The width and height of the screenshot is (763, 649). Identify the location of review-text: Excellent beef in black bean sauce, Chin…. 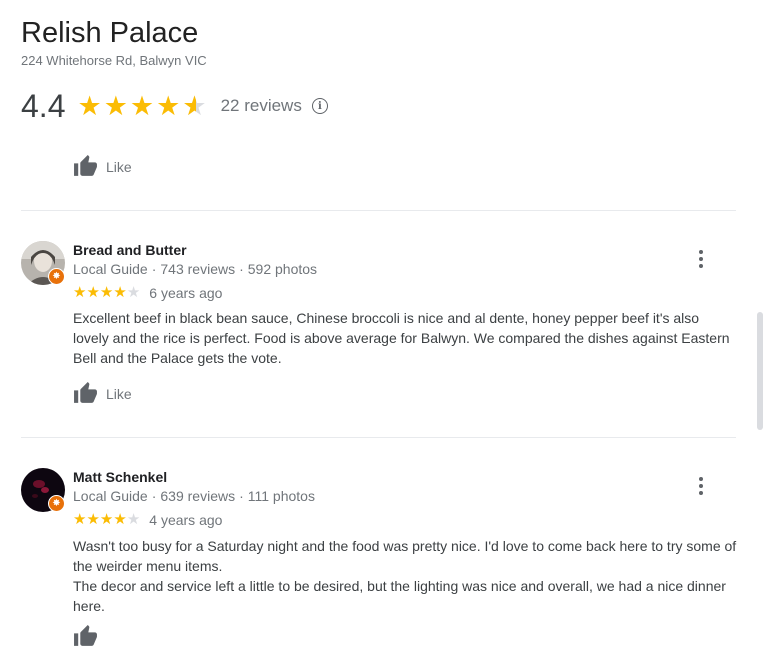
(405, 338).